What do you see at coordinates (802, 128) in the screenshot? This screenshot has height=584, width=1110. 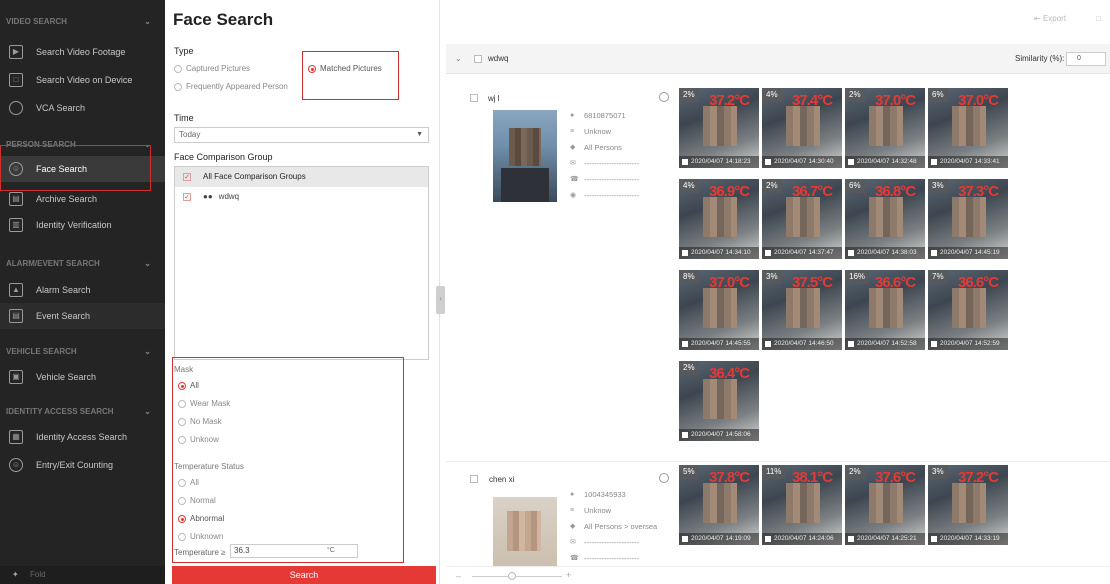 I see `capture-thumbnail: 4% 37.4°C 2020/04/07 14:30:40` at bounding box center [802, 128].